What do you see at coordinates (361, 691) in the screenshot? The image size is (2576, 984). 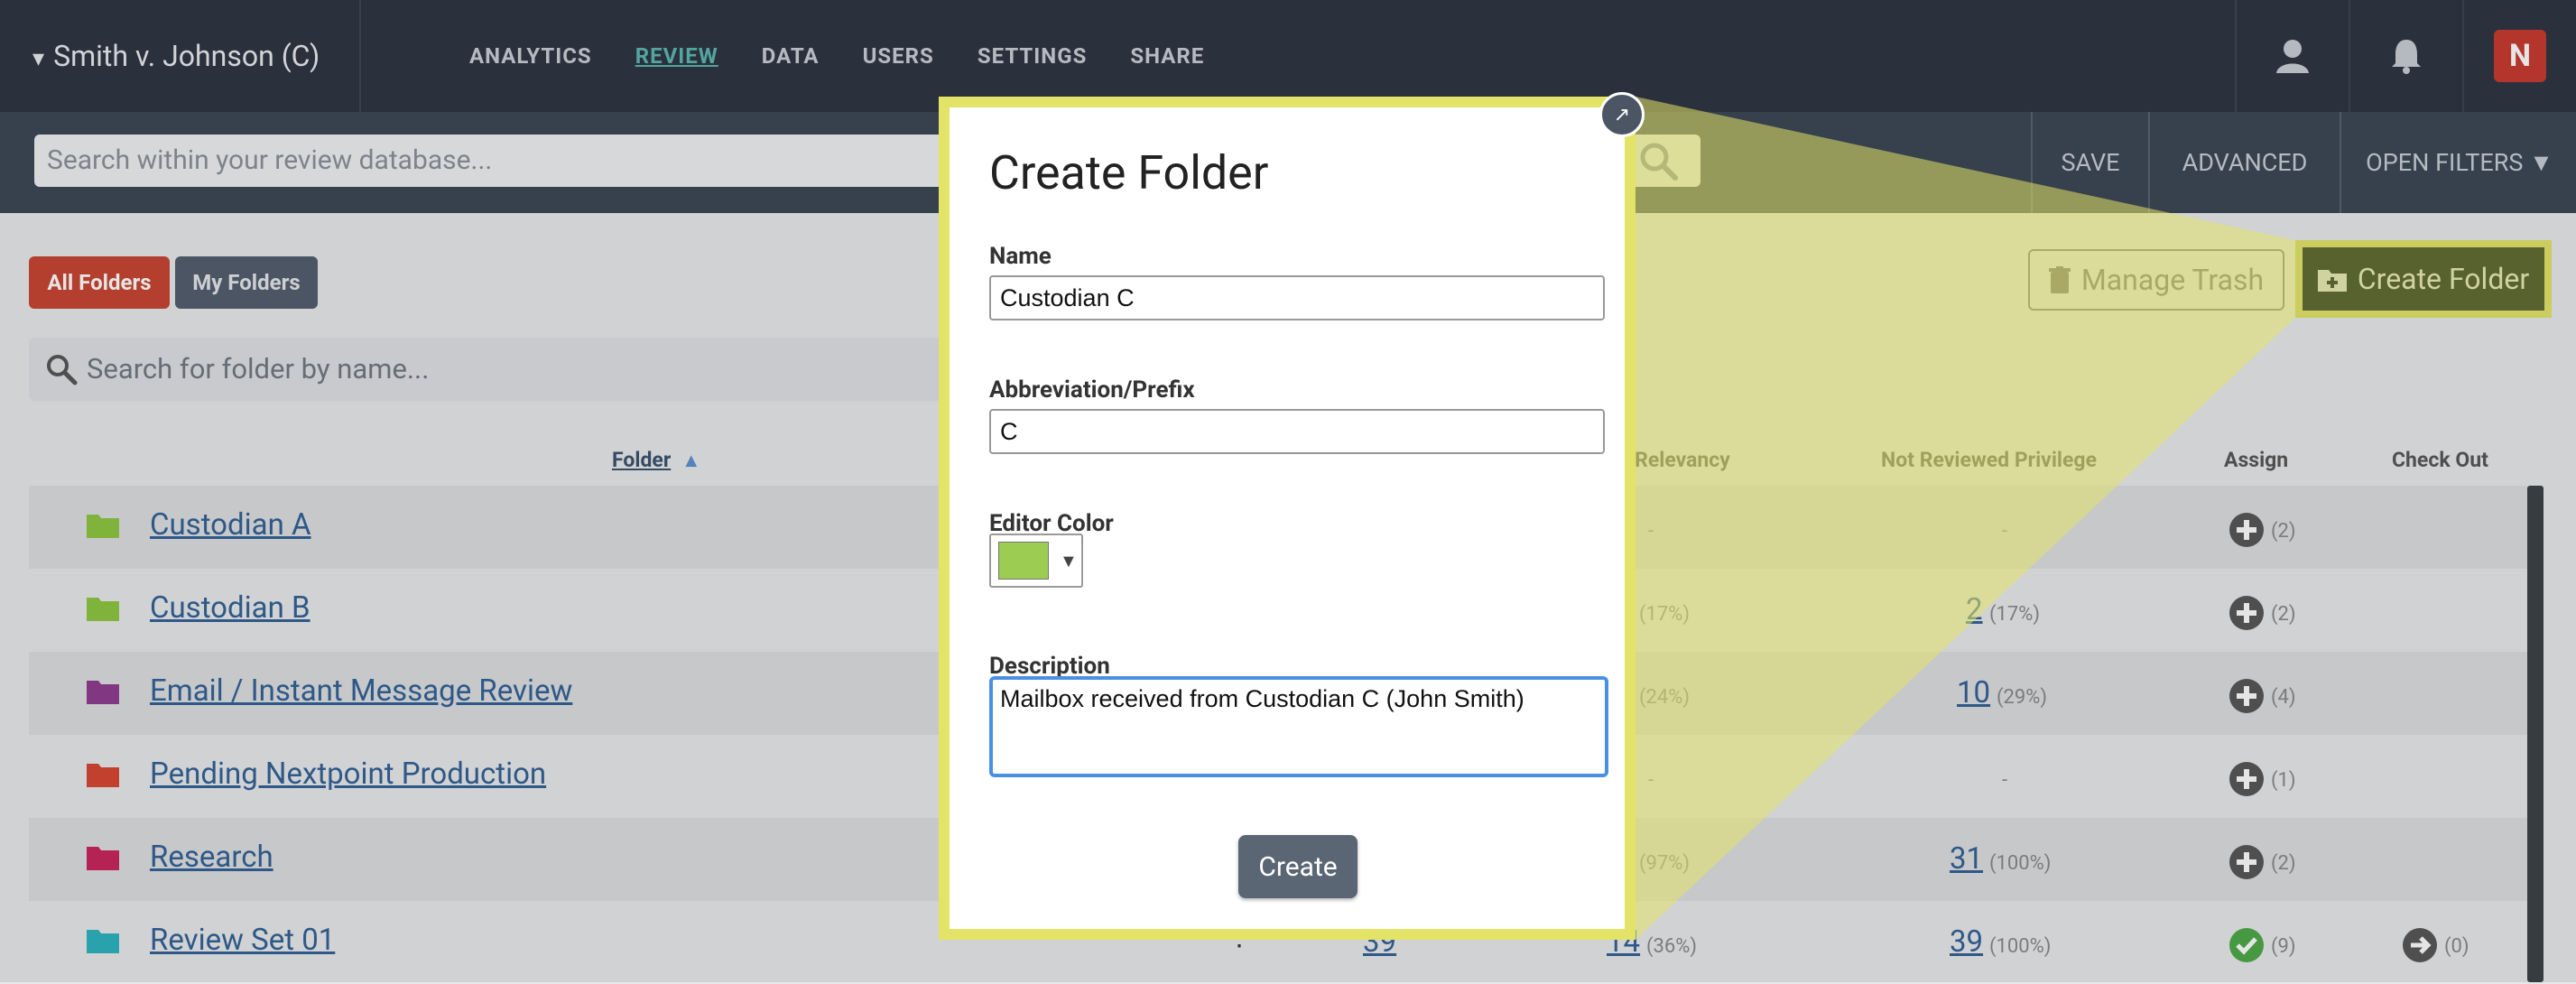 I see `folder-name-link: Email / Instant Message Review` at bounding box center [361, 691].